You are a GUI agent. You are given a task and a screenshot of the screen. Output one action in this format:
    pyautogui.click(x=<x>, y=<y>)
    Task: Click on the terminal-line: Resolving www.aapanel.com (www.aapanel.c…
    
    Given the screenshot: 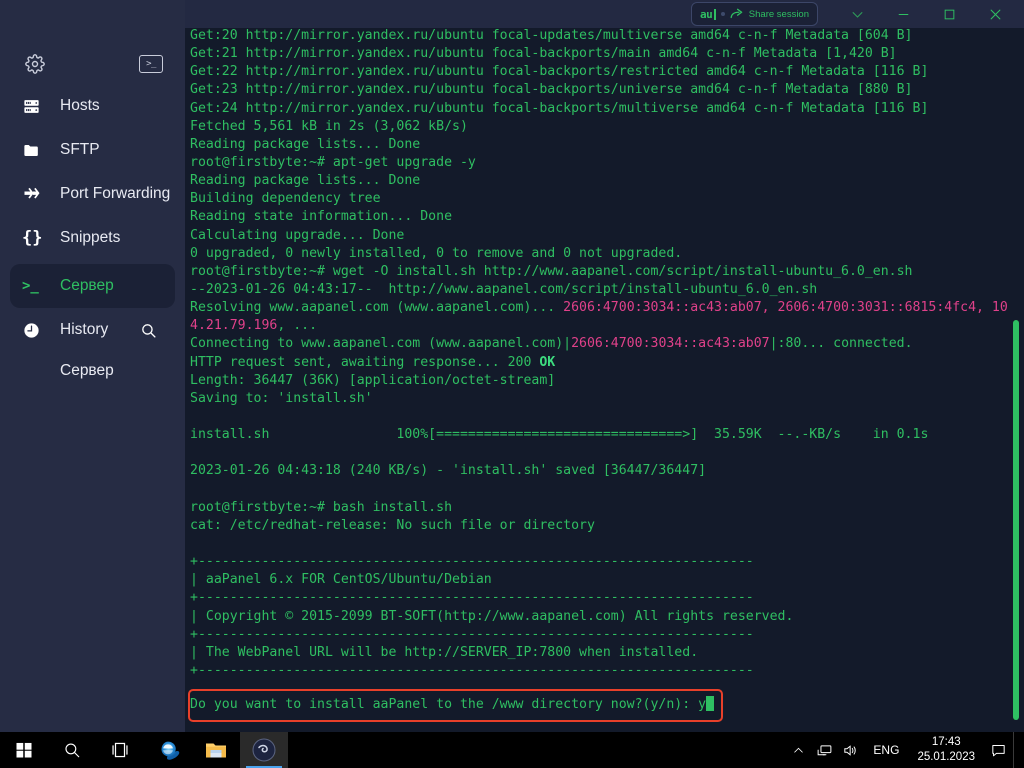 What is the action you would take?
    pyautogui.click(x=599, y=308)
    